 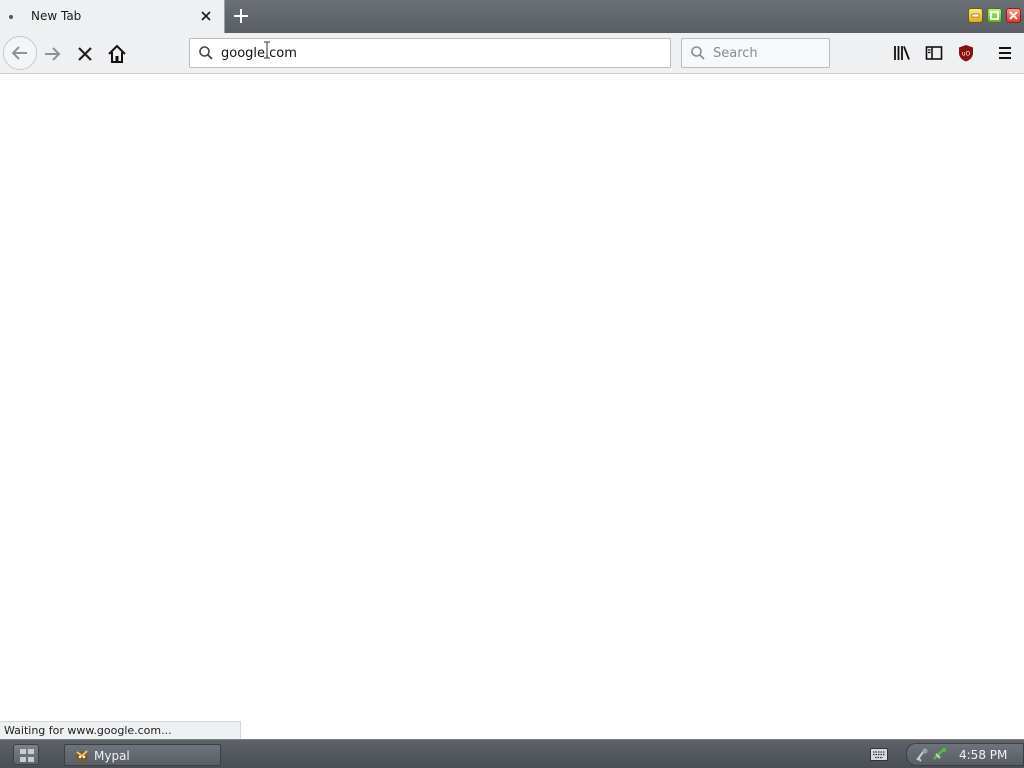 I want to click on window-close-button, so click(x=1013, y=15).